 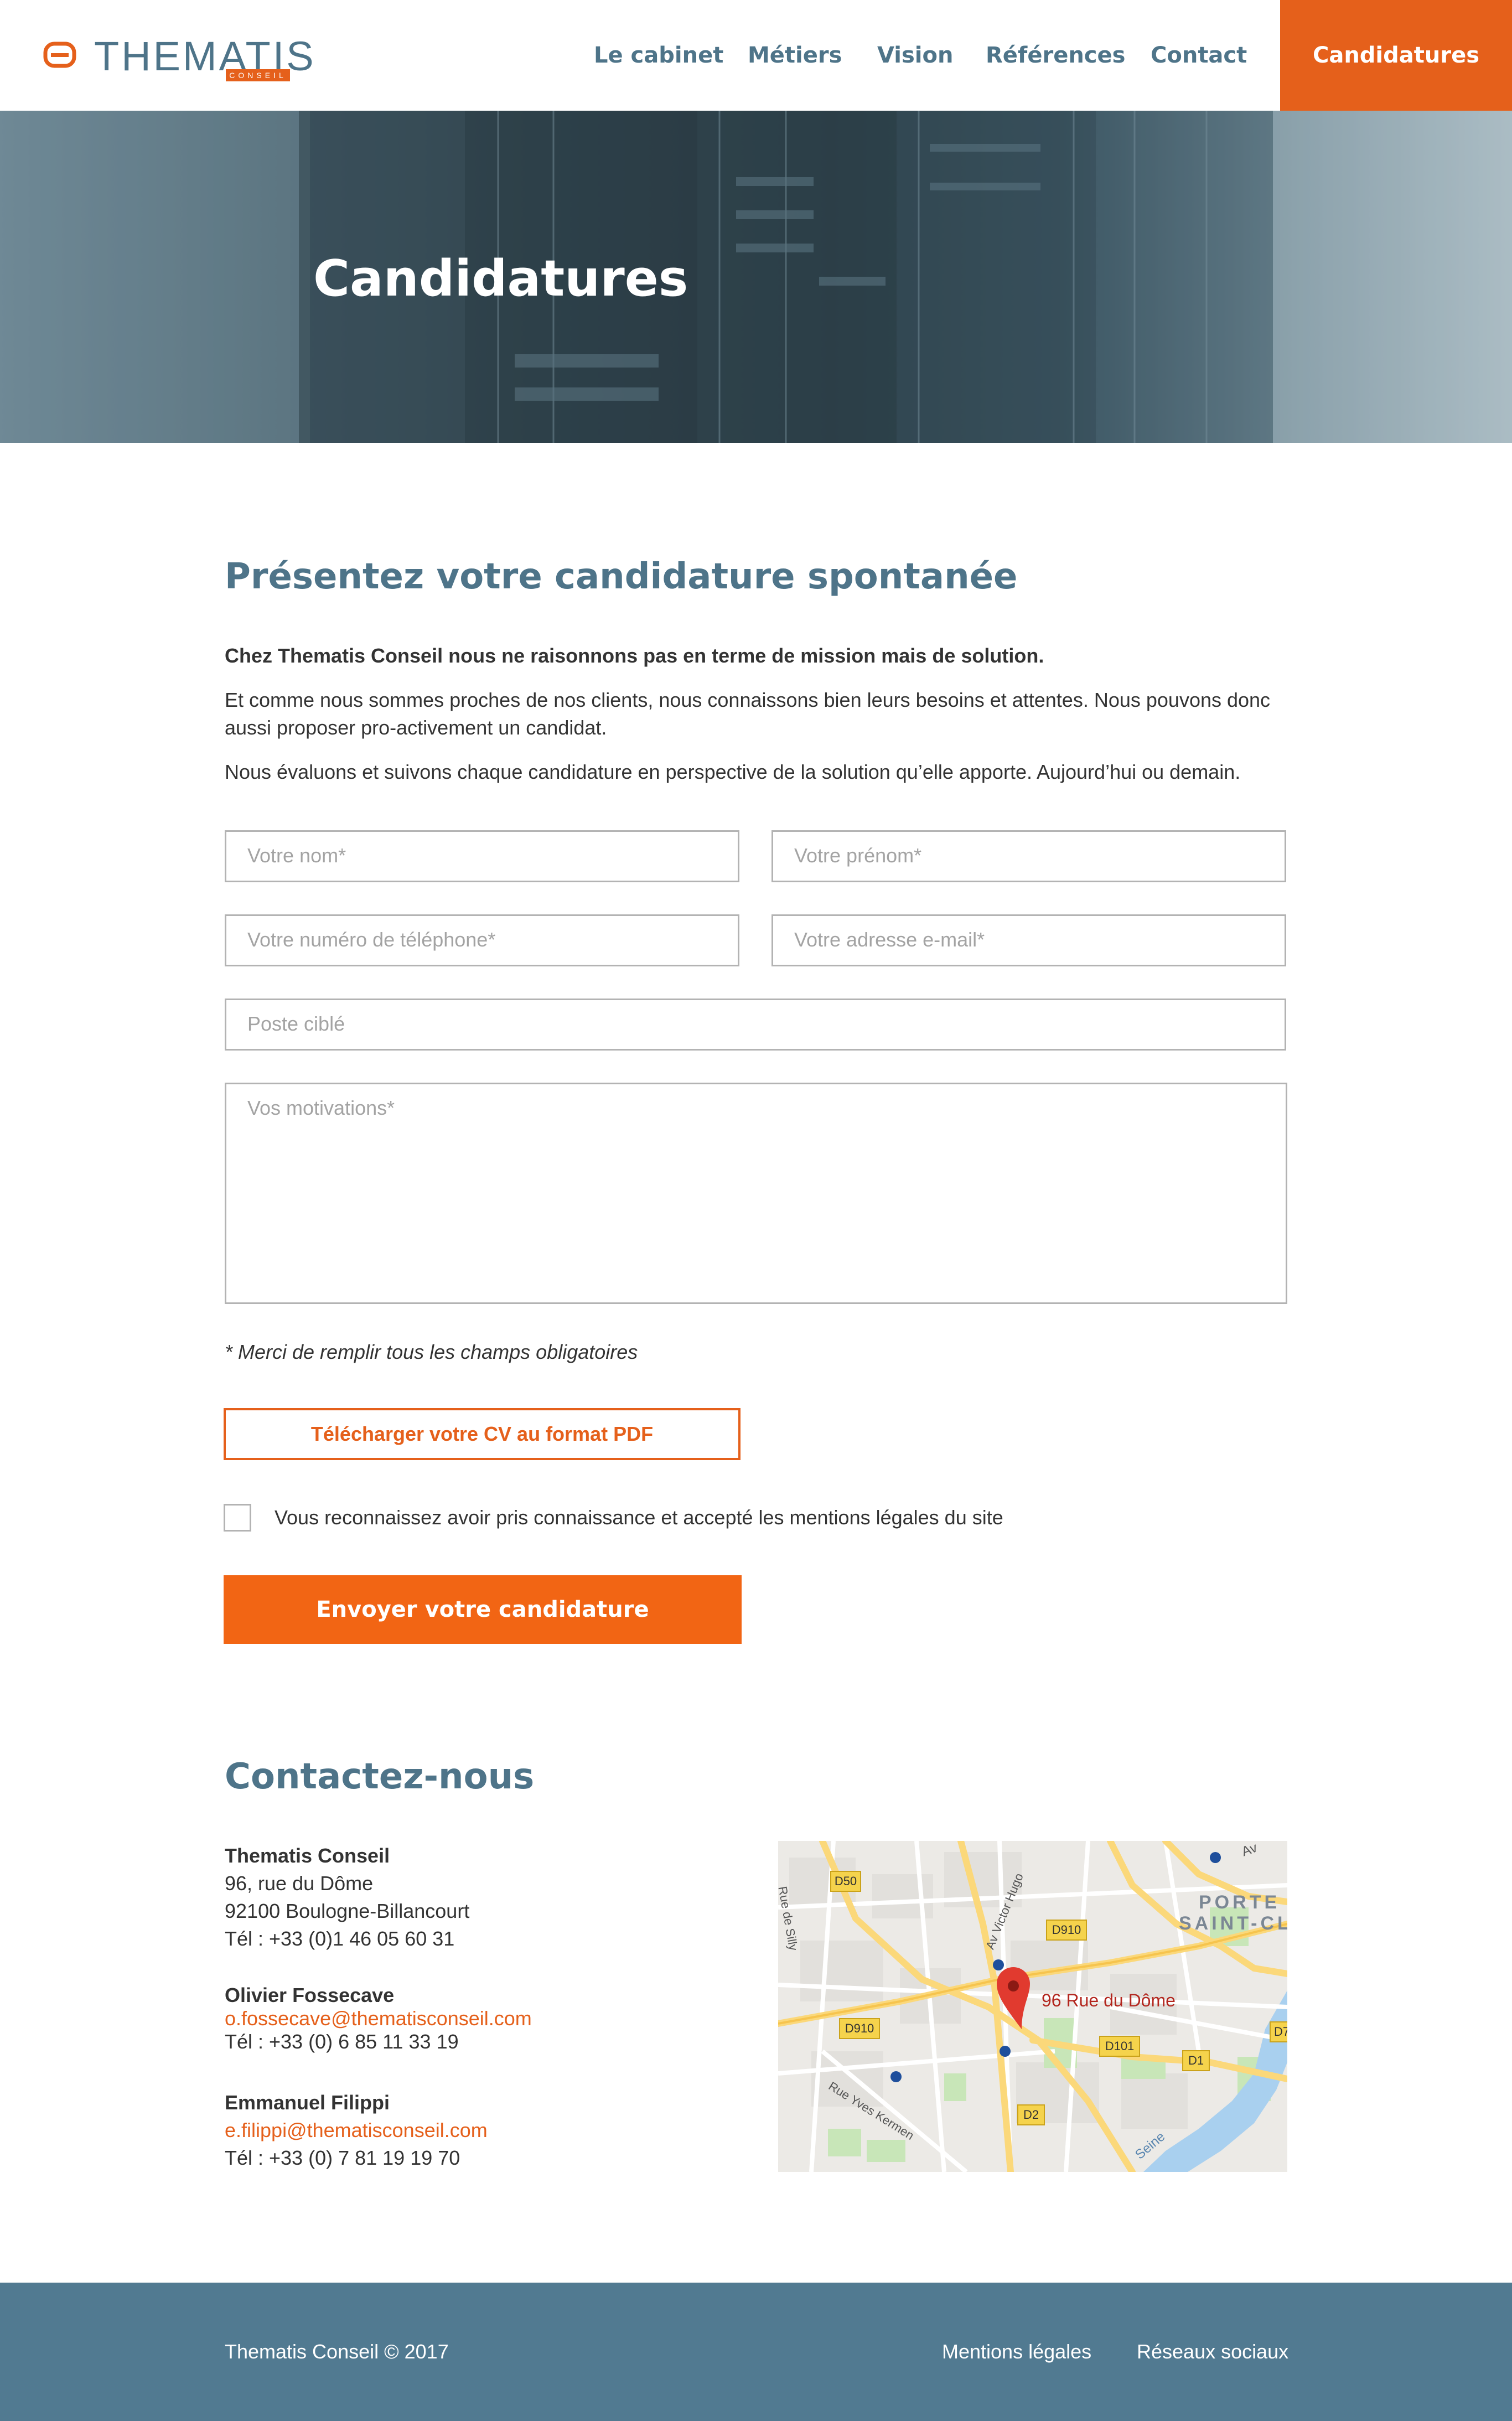 What do you see at coordinates (307, 1855) in the screenshot?
I see `company-name: Thematis Conseil` at bounding box center [307, 1855].